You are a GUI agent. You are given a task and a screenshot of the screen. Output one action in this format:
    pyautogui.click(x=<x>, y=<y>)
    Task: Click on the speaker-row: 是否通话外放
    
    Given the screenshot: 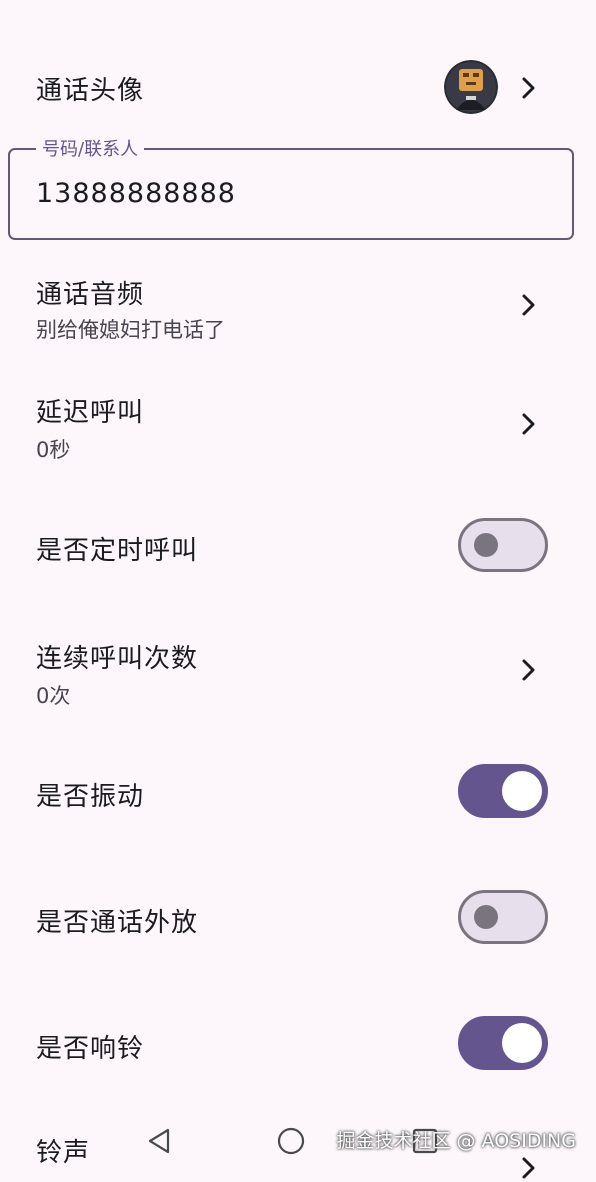 What is the action you would take?
    pyautogui.click(x=298, y=918)
    